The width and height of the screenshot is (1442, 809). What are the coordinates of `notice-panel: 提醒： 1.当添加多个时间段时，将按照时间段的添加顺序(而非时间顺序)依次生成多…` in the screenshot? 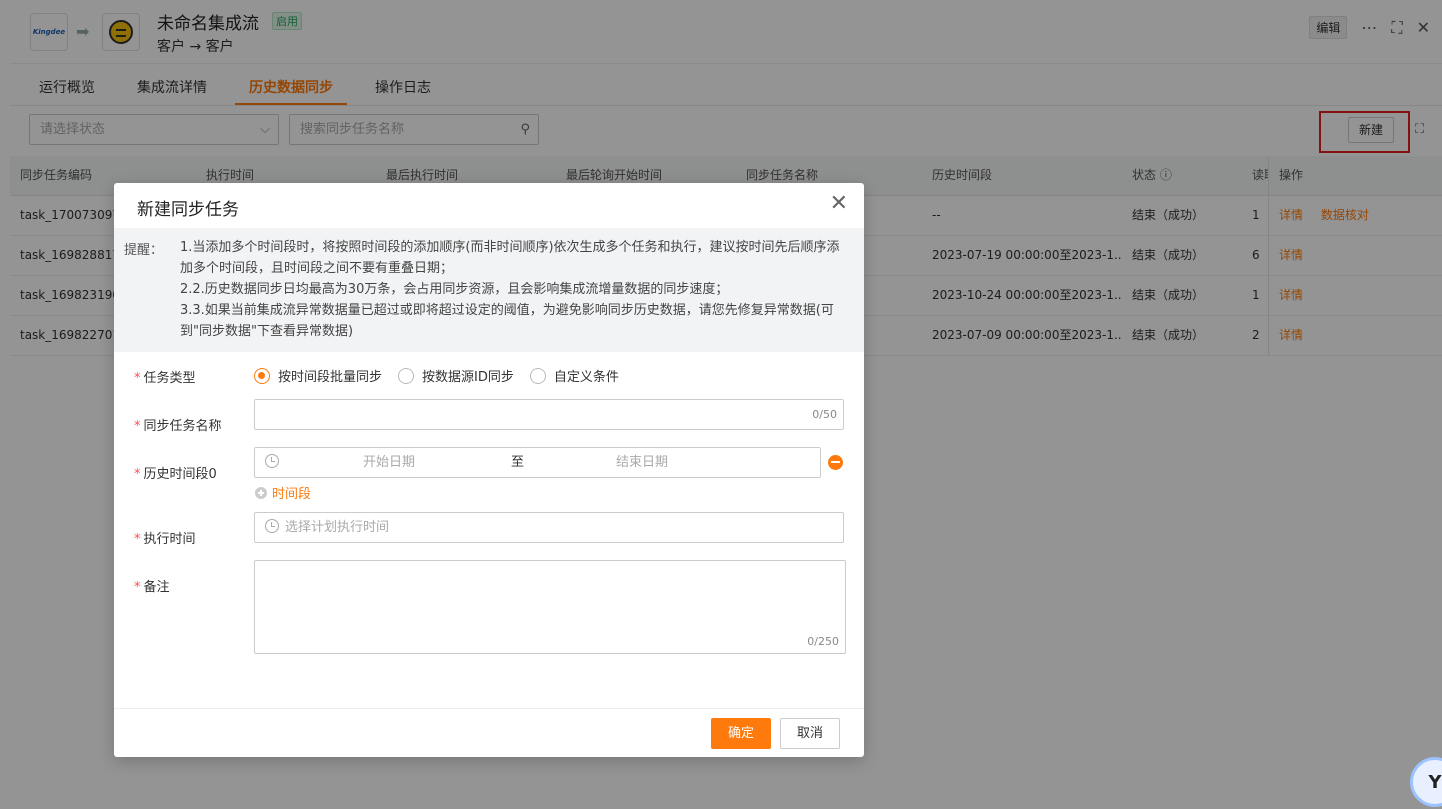 It's located at (489, 290).